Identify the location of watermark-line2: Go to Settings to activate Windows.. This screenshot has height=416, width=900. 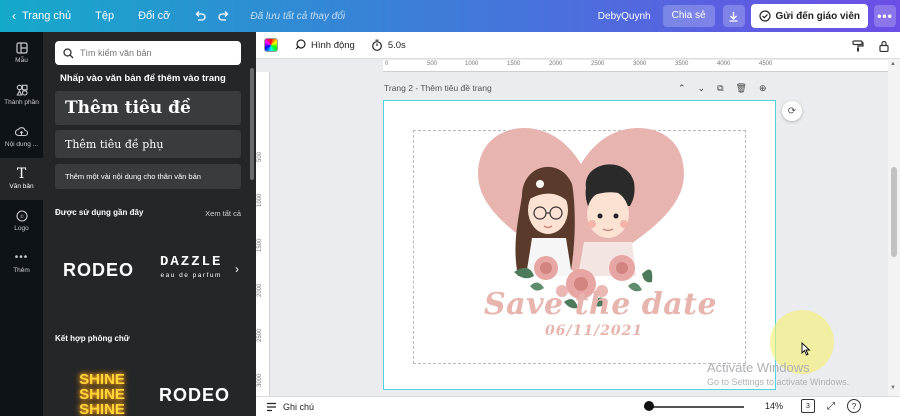
(778, 382).